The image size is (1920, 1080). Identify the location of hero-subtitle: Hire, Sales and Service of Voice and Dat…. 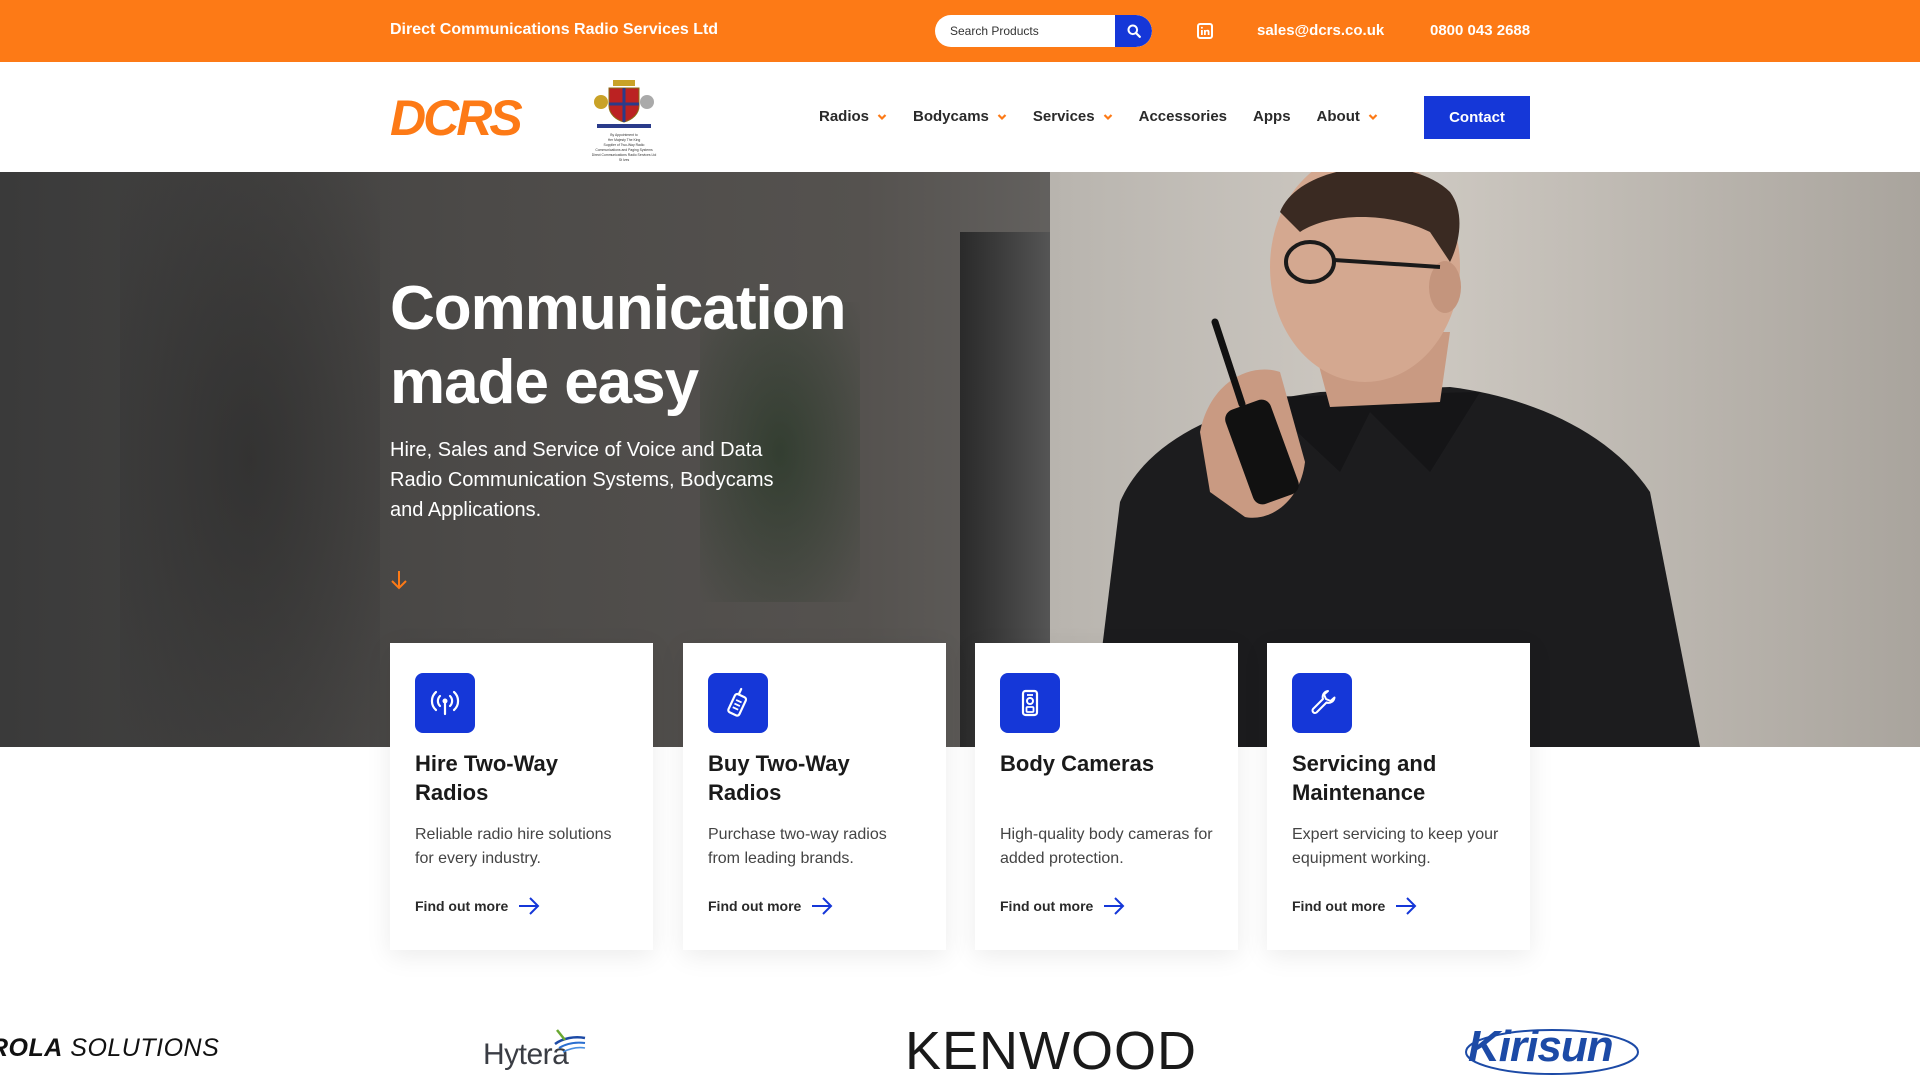
(582, 480).